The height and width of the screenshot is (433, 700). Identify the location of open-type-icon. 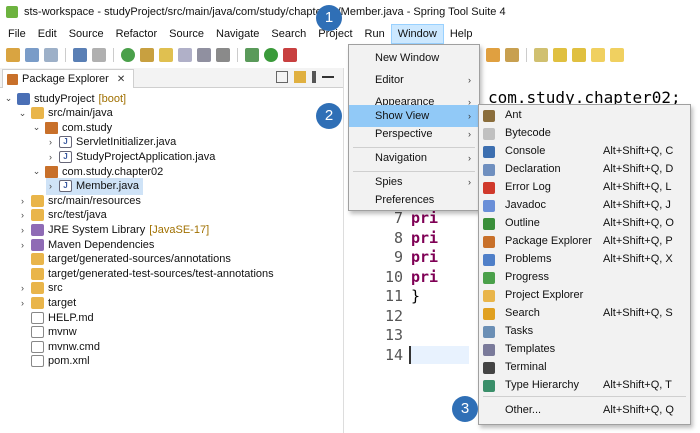
(147, 55).